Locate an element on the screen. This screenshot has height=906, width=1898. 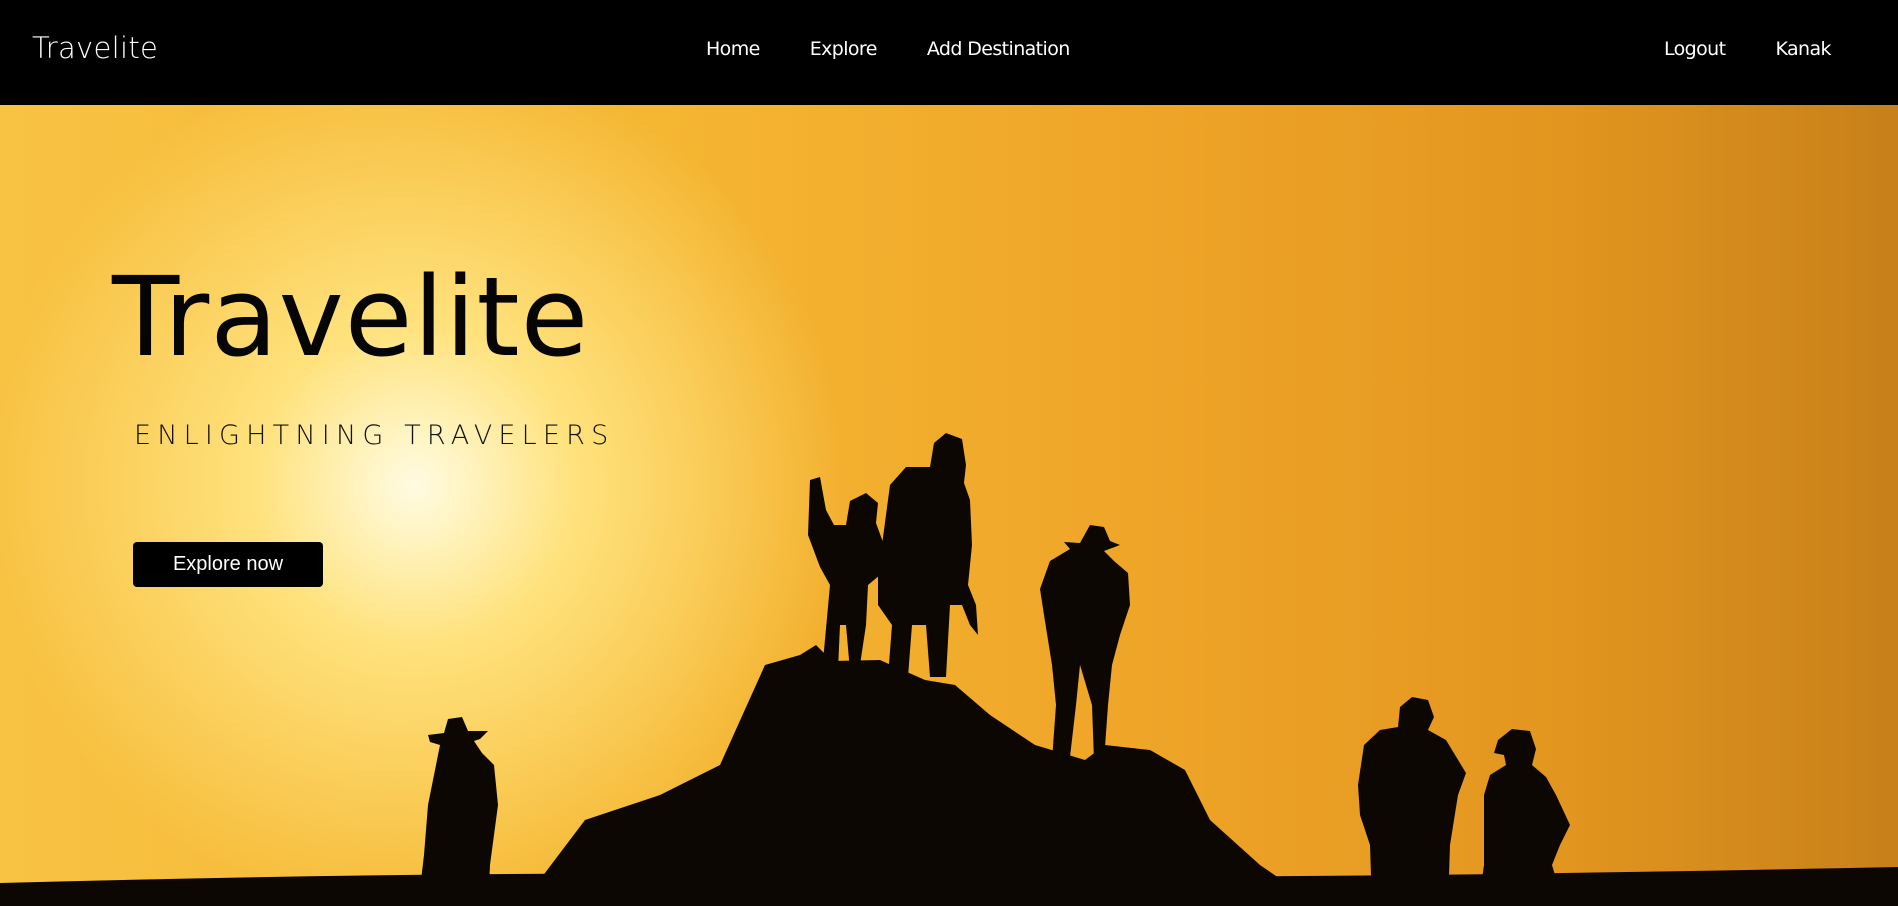
brand-logo-link: Travelite is located at coordinates (95, 48).